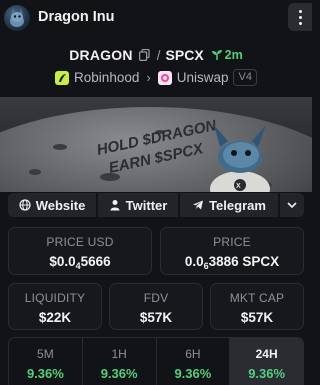 The image size is (320, 385). I want to click on pair-quote-symbol: SPCX, so click(184, 55).